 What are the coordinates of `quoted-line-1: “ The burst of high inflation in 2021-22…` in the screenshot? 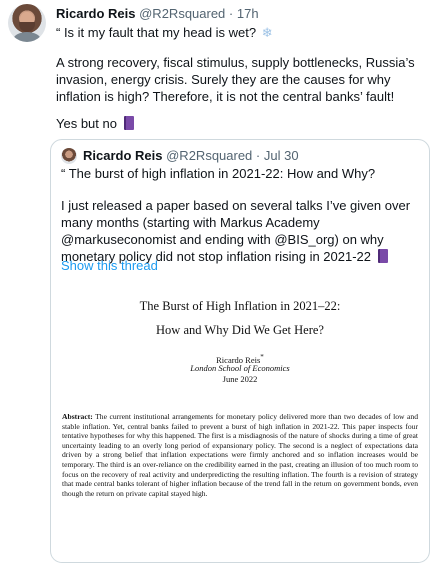 It's located at (218, 173).